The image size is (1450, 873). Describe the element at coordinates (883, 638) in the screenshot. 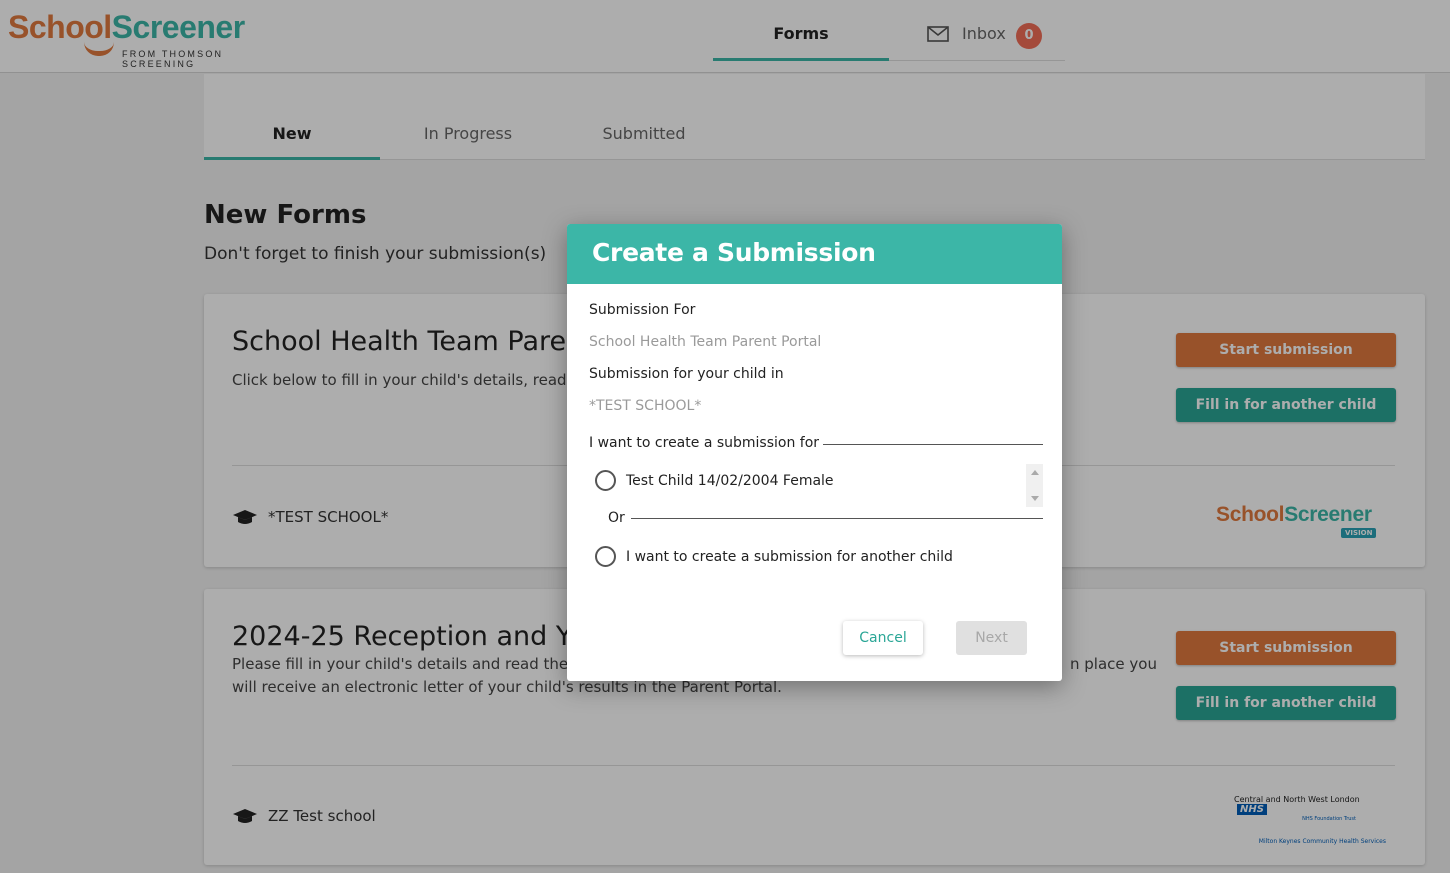

I see `cancel-button: Cancel` at that location.